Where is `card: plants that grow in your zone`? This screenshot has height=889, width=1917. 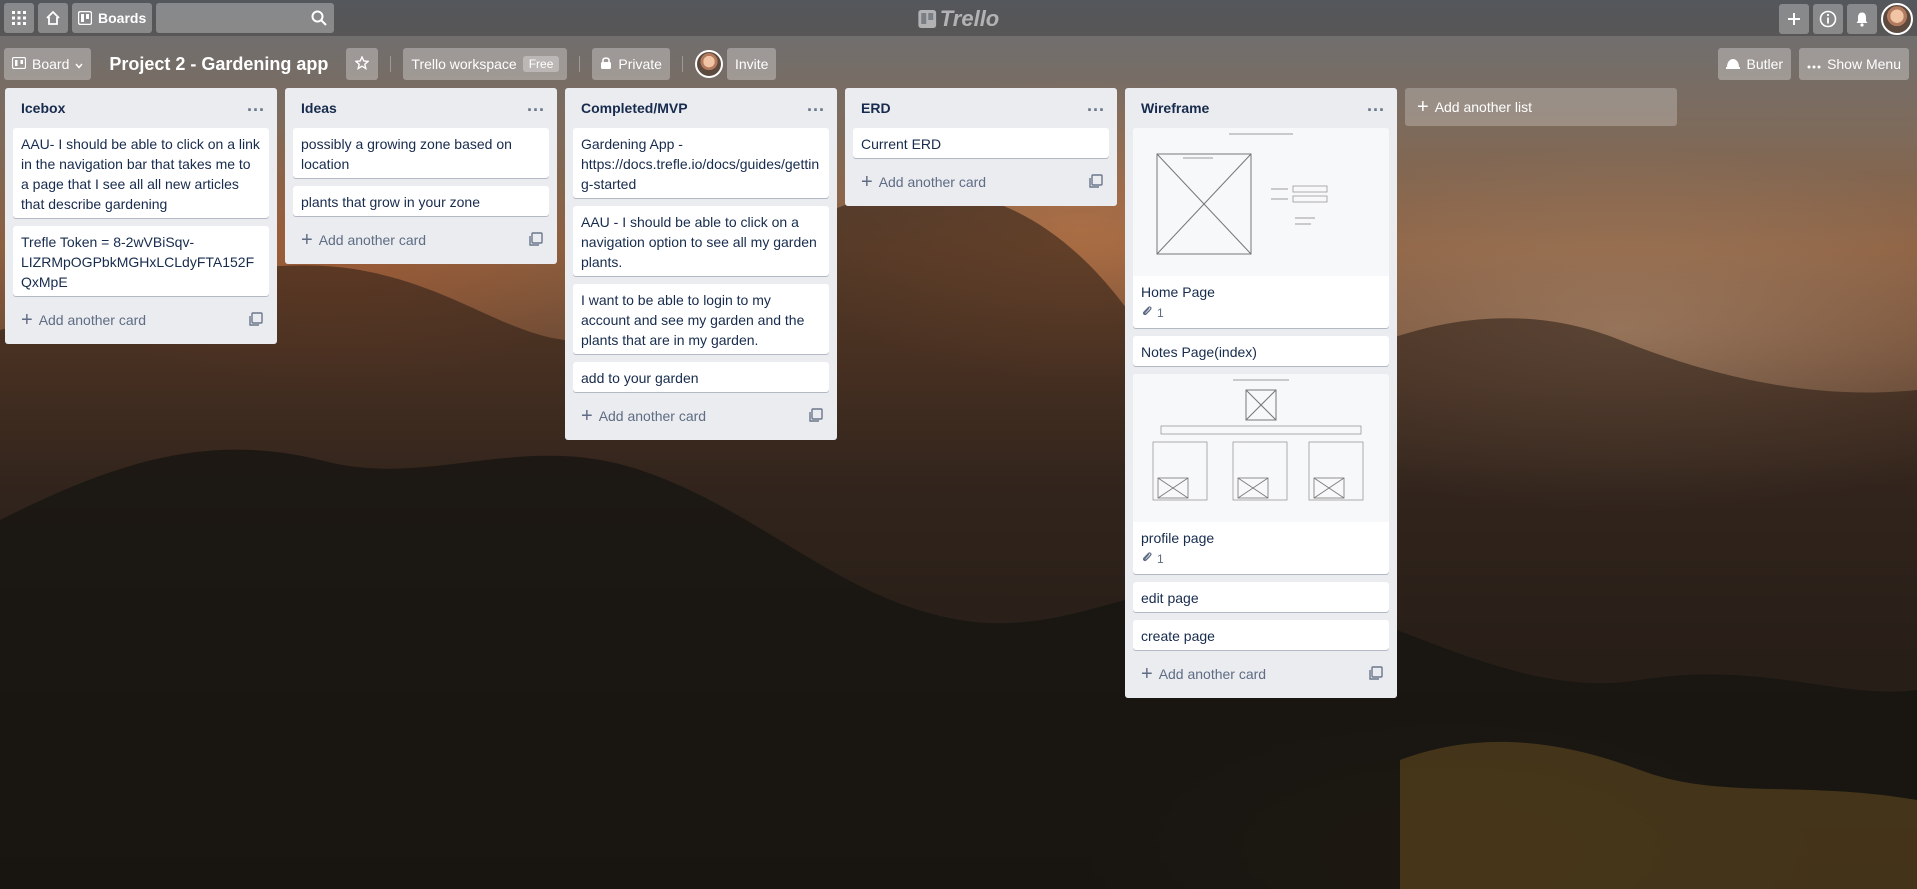
card: plants that grow in your zone is located at coordinates (421, 201).